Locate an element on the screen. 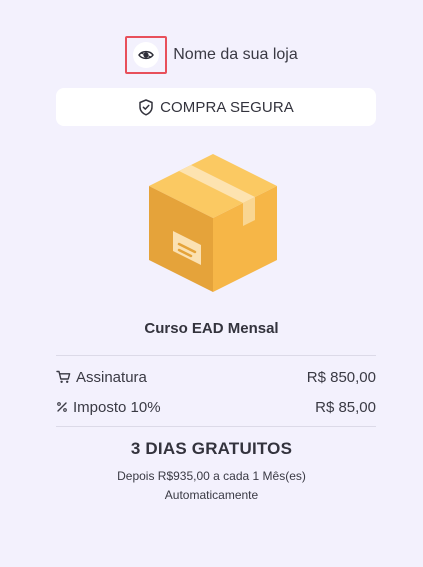 This screenshot has height=567, width=423. store-logo is located at coordinates (146, 55).